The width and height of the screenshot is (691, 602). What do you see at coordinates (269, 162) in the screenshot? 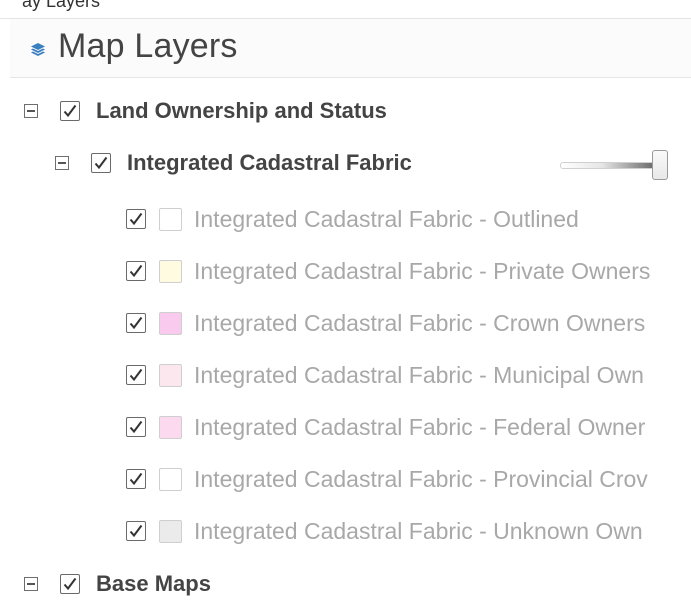
I see `subgroup-label: Integrated Cadastral Fabric` at bounding box center [269, 162].